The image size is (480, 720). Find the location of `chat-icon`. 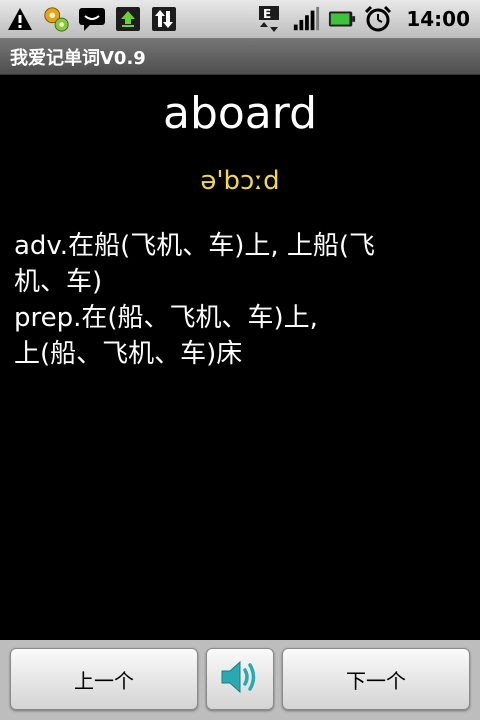

chat-icon is located at coordinates (92, 19).